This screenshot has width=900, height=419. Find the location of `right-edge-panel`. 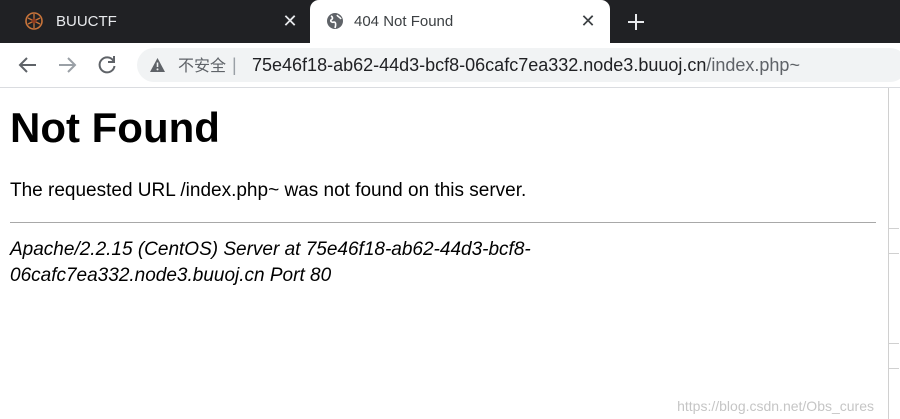

right-edge-panel is located at coordinates (894, 253).